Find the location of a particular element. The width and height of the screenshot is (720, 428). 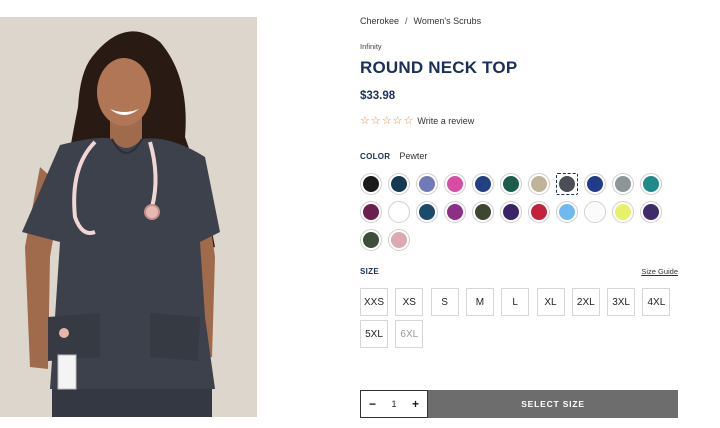

size-option-4xl: 4XL is located at coordinates (656, 302).